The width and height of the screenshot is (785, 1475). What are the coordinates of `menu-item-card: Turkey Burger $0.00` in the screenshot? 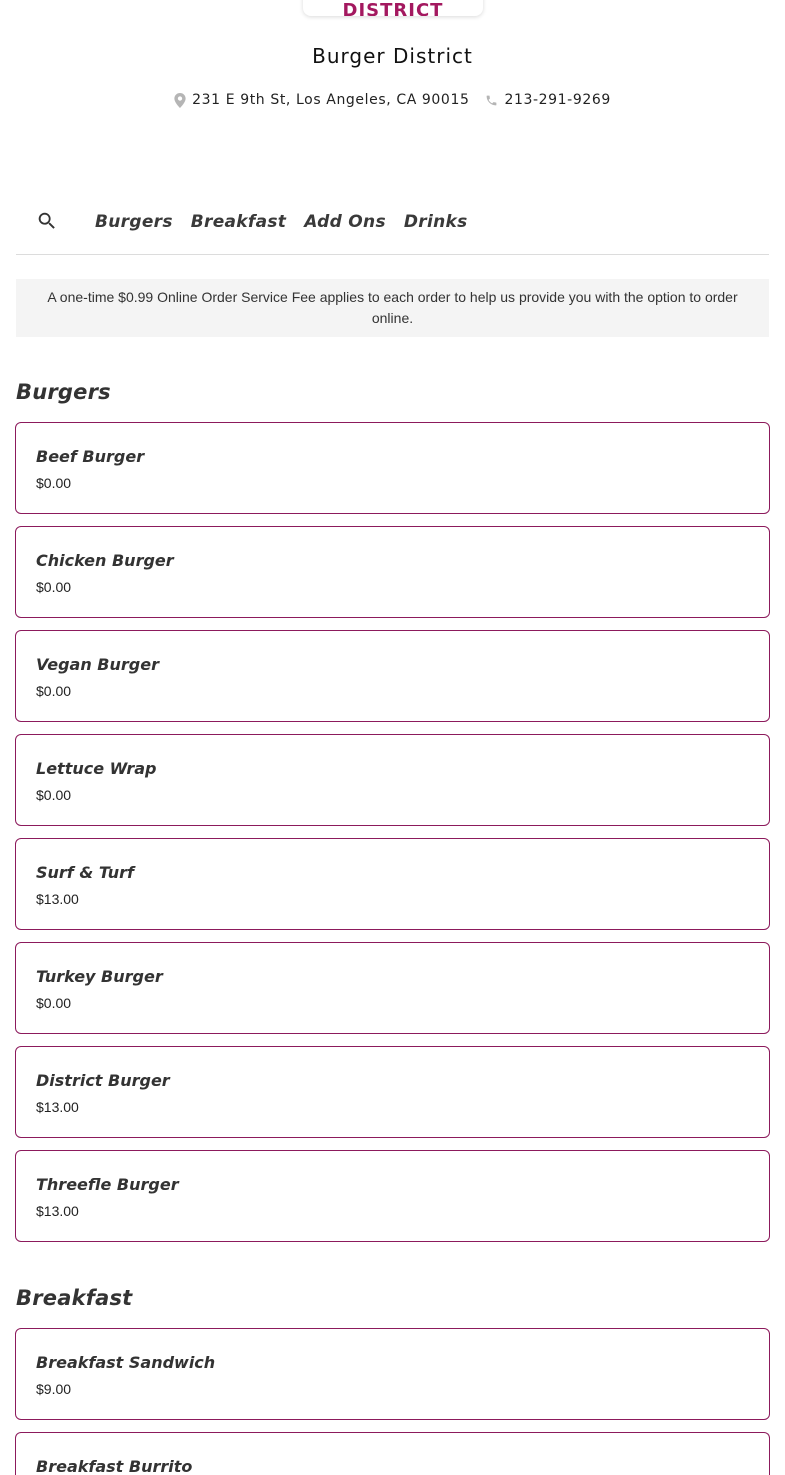 It's located at (392, 988).